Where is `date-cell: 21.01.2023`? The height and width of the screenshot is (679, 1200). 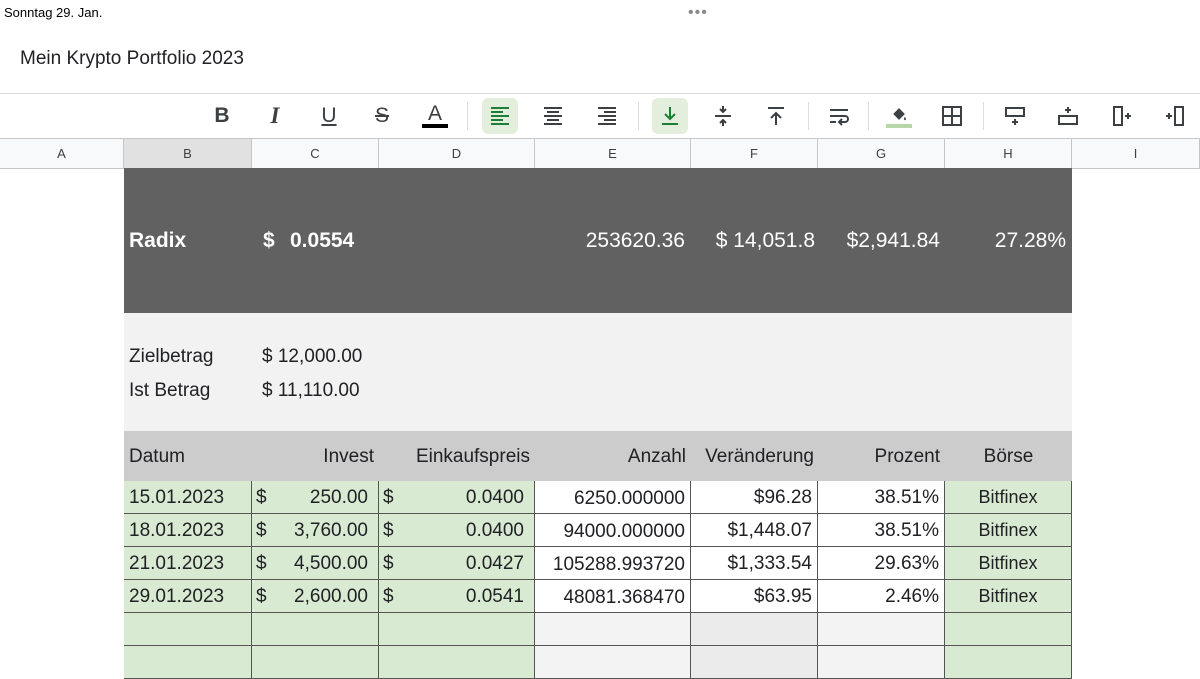 date-cell: 21.01.2023 is located at coordinates (188, 563).